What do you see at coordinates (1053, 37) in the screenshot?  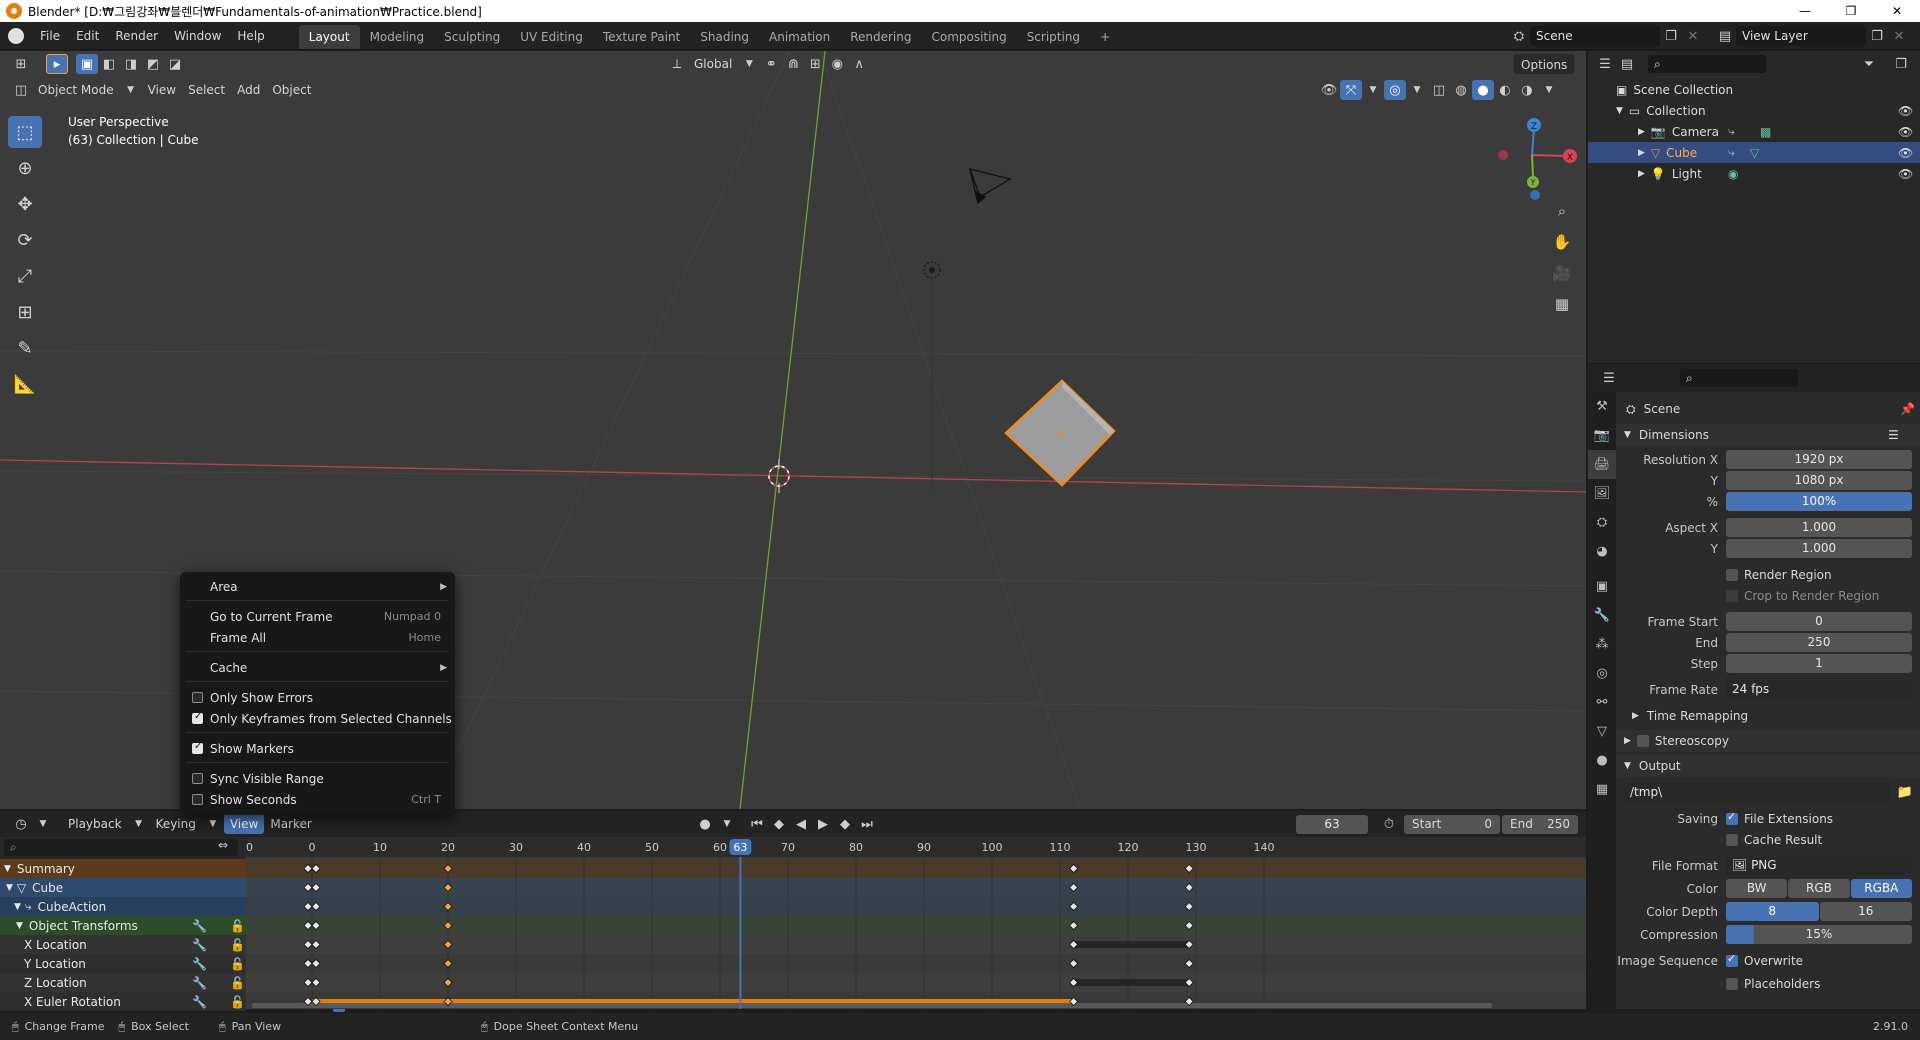 I see `workspace-tab-scripting: Scripting` at bounding box center [1053, 37].